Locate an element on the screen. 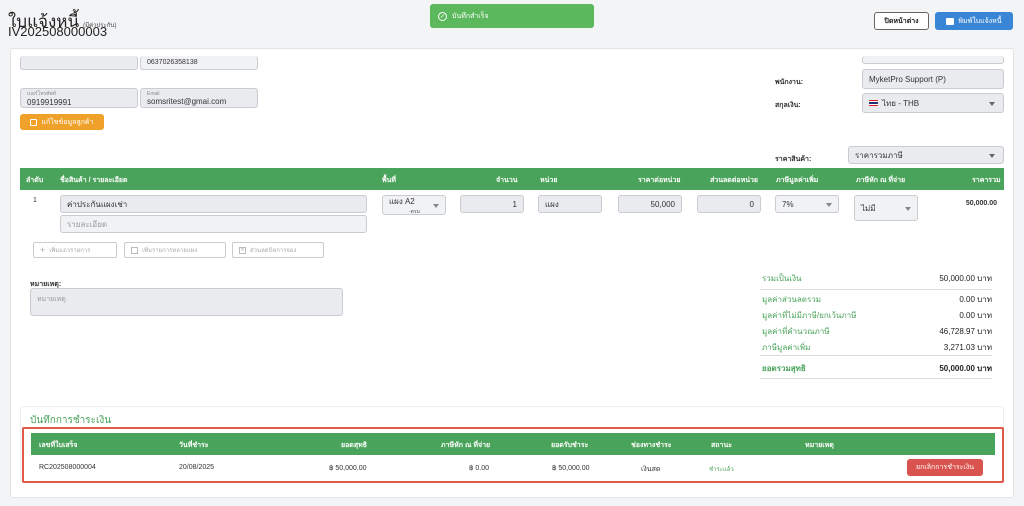 This screenshot has height=506, width=1024. note-field: หมายเหตุ is located at coordinates (186, 302).